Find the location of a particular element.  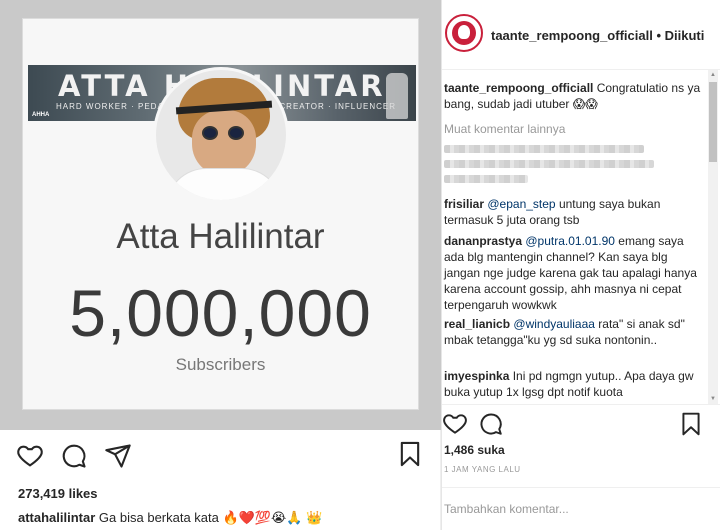

comment-username: frisiliar is located at coordinates (464, 204).